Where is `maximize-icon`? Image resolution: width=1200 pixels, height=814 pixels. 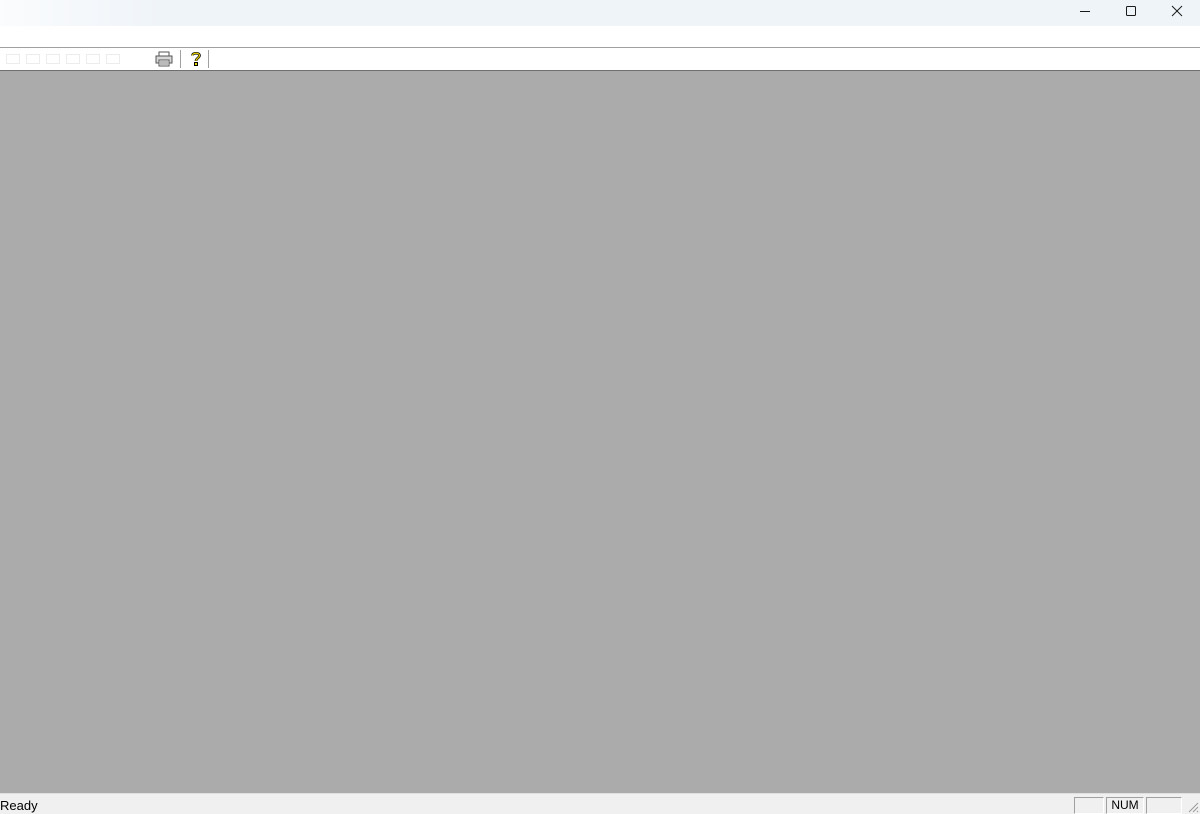
maximize-icon is located at coordinates (1131, 11).